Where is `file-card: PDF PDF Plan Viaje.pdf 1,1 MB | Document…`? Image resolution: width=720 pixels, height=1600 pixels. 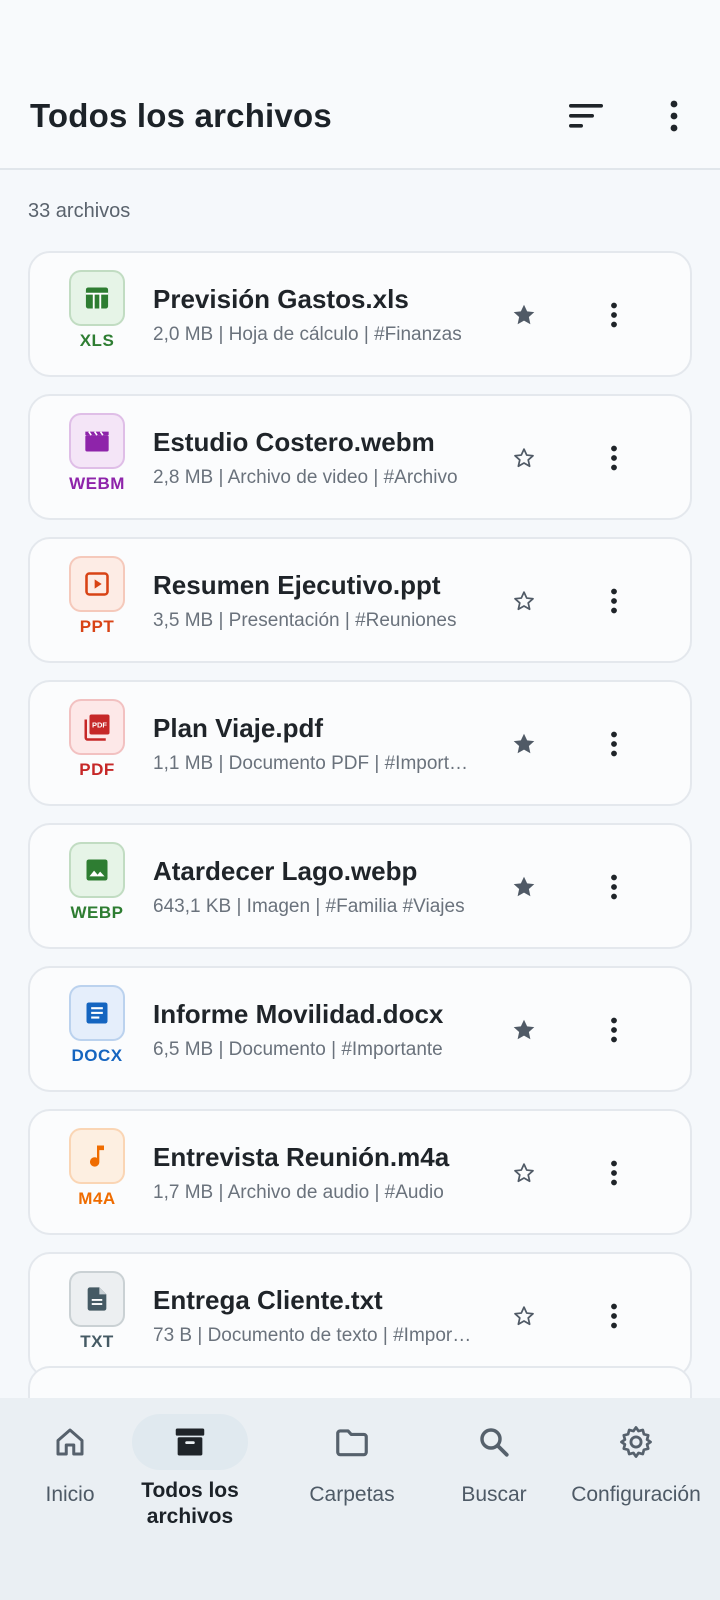
file-card: PDF PDF Plan Viaje.pdf 1,1 MB | Document… is located at coordinates (360, 743).